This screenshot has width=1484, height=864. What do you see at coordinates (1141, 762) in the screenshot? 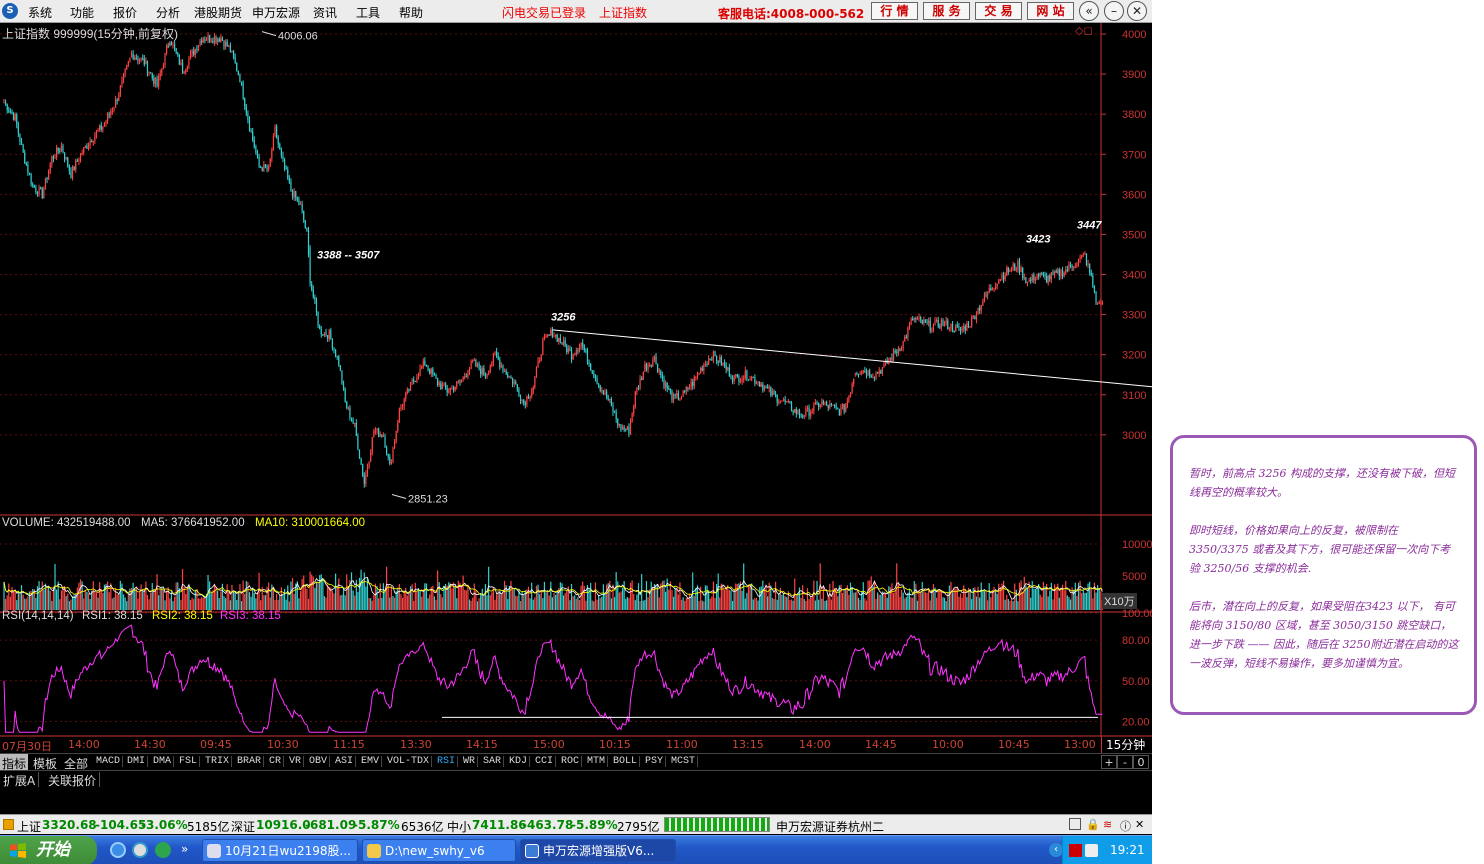
I see `zoom-reset-button: 0` at bounding box center [1141, 762].